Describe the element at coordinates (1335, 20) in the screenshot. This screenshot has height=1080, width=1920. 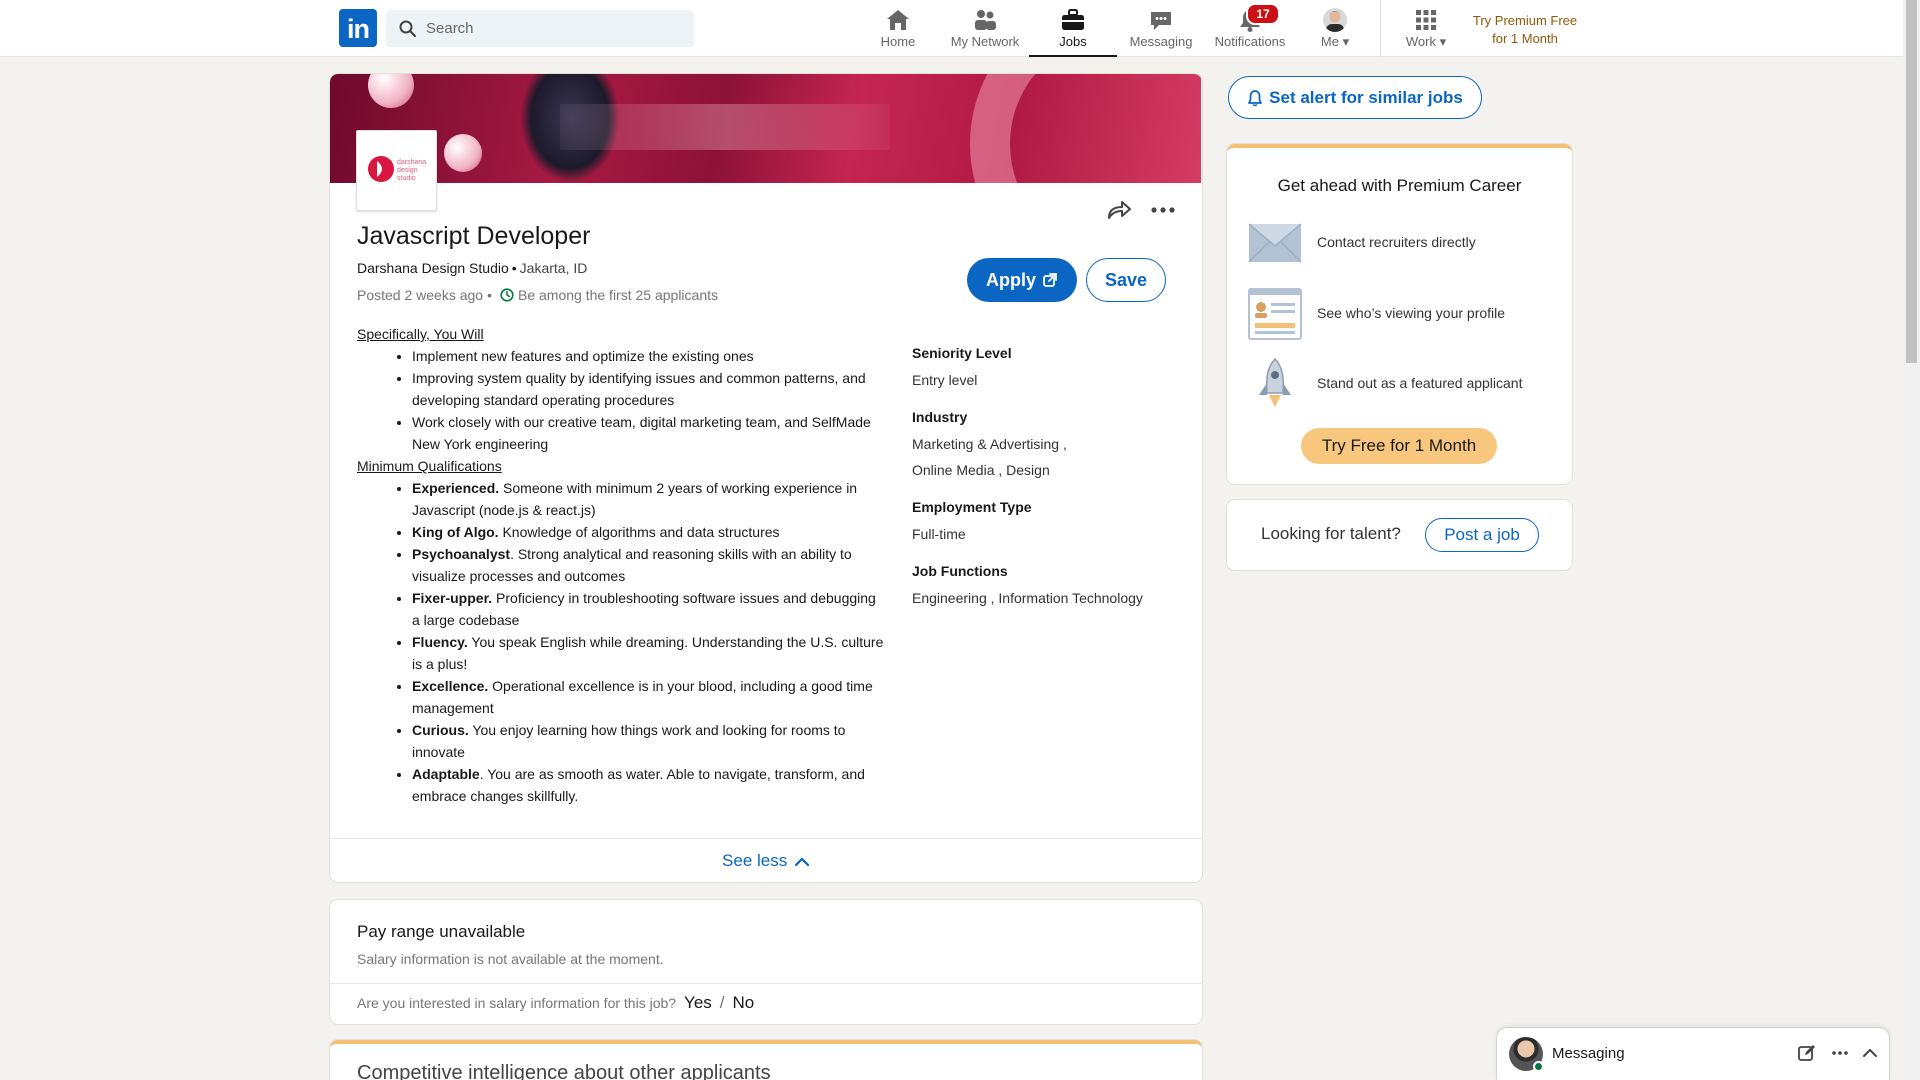
I see `avatar` at that location.